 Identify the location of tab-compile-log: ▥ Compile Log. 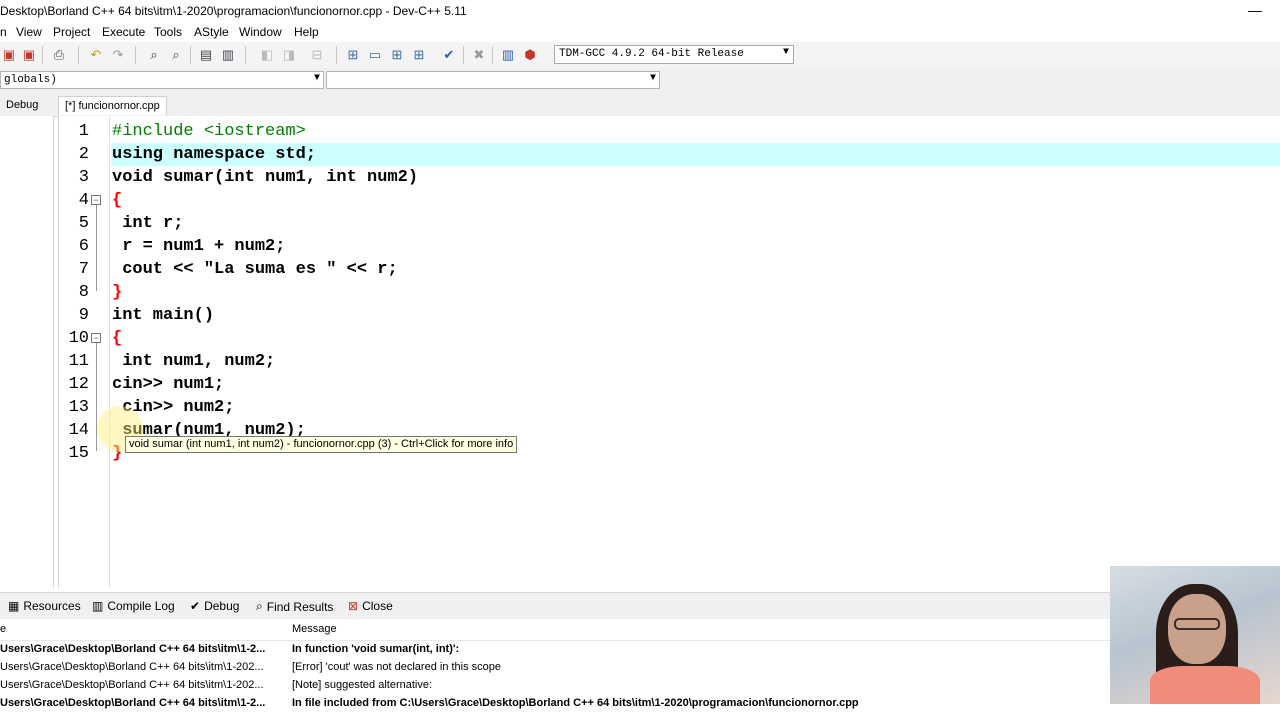
(133, 606).